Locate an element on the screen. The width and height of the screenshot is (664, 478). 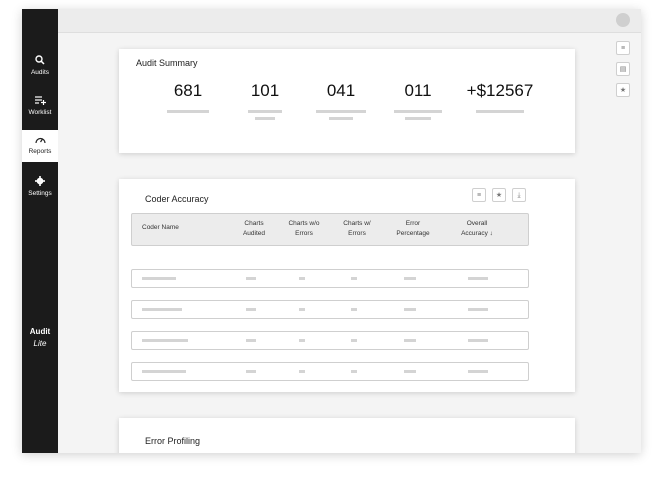
stat-block: 011 is located at coordinates (418, 100).